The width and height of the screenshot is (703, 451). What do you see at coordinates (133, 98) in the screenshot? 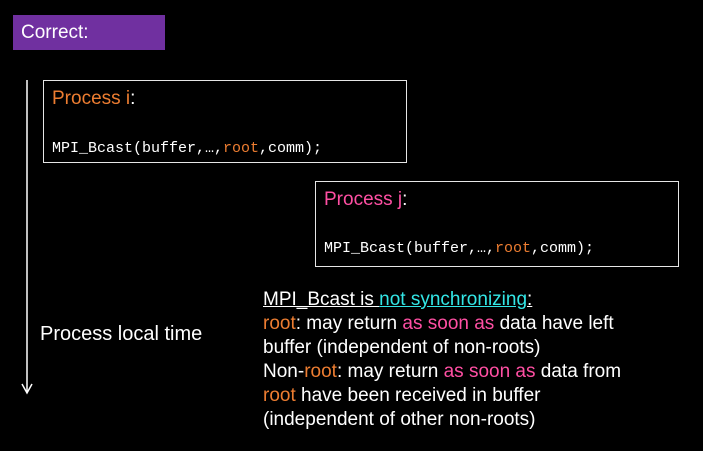
I see `process-i-title-suffix: :` at bounding box center [133, 98].